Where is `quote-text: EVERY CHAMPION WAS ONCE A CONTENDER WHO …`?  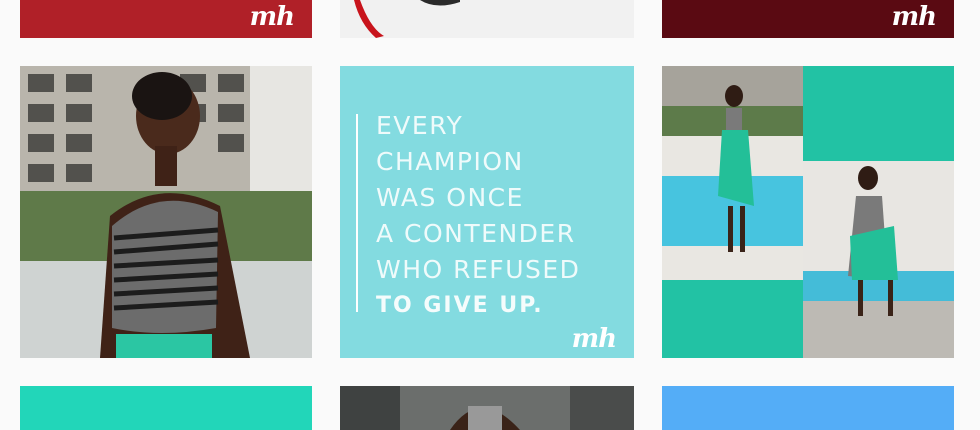
quote-text: EVERY CHAMPION WAS ONCE A CONTENDER WHO … is located at coordinates (478, 216).